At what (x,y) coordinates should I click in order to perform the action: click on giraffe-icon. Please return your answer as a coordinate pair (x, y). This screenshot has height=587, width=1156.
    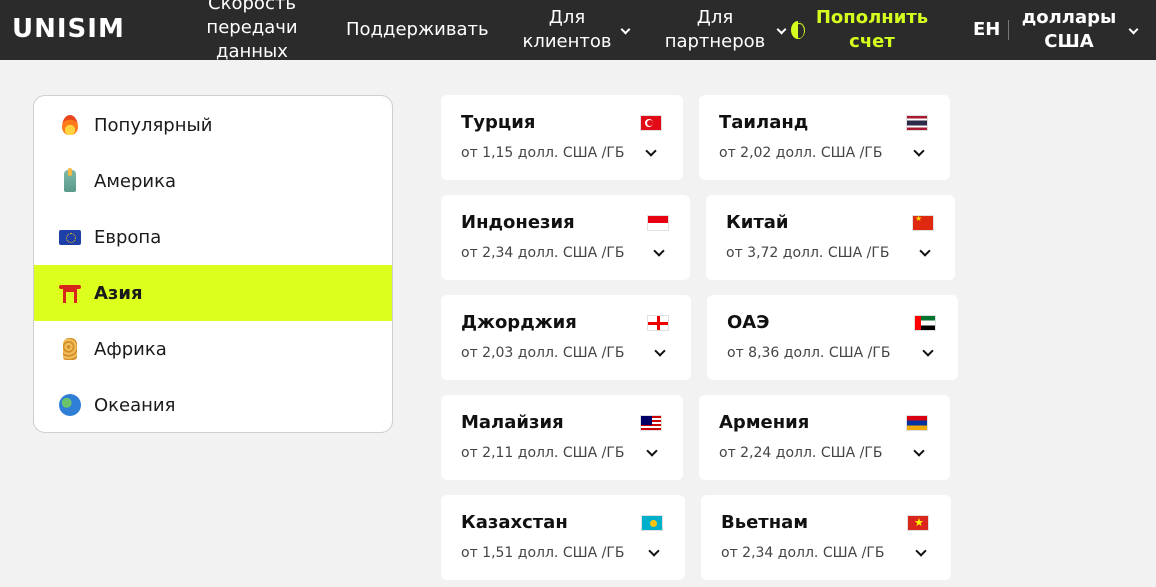
    Looking at the image, I should click on (70, 349).